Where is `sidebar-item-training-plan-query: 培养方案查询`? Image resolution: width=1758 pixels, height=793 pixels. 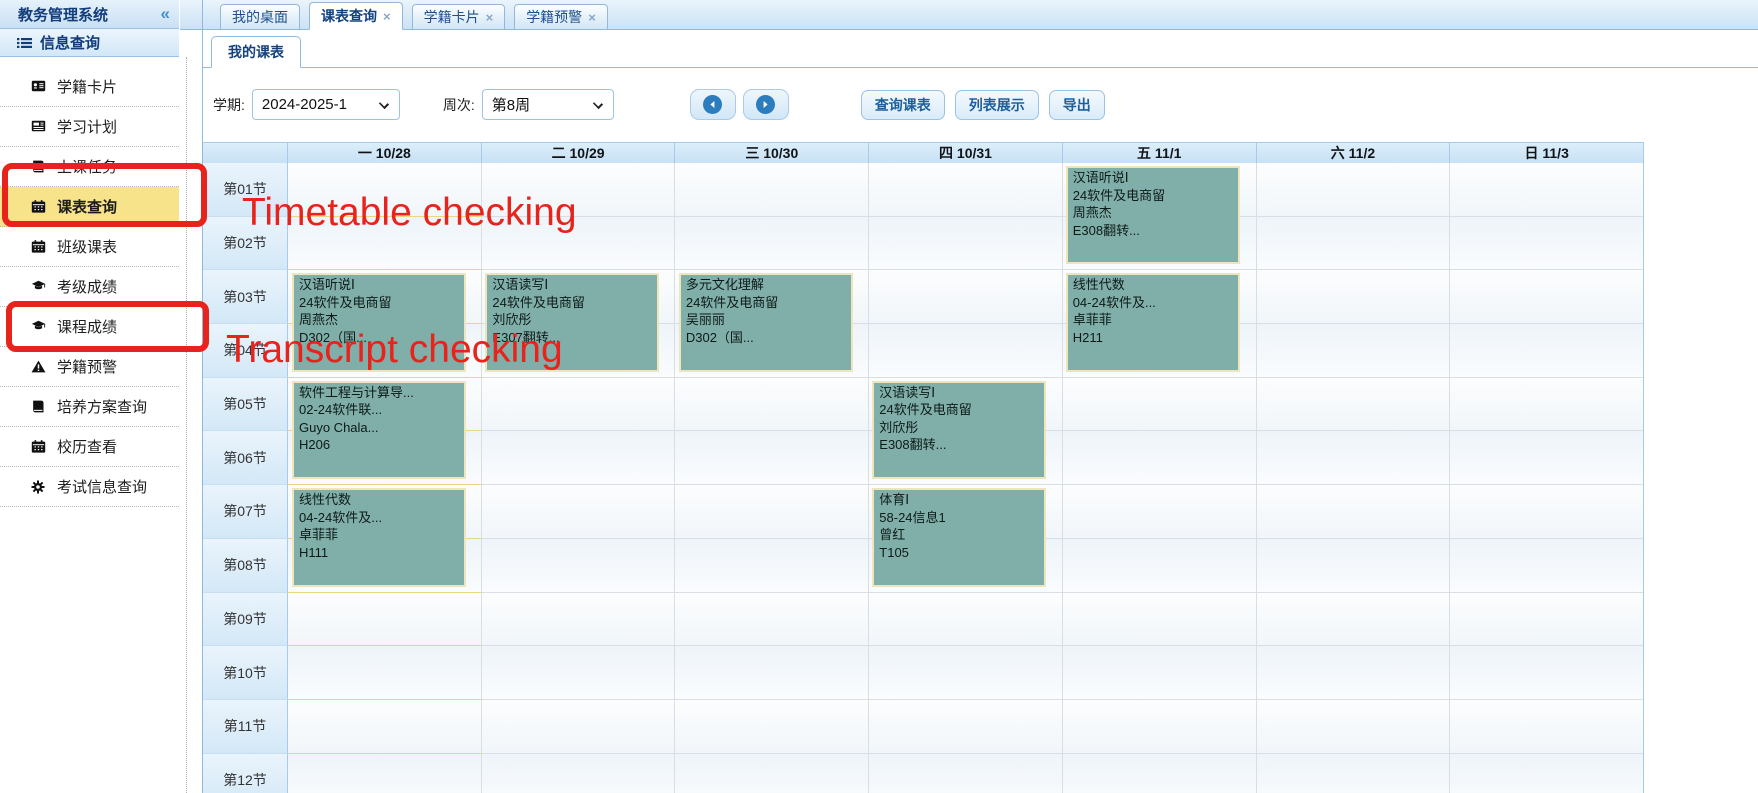 sidebar-item-training-plan-query: 培养方案查询 is located at coordinates (89, 407).